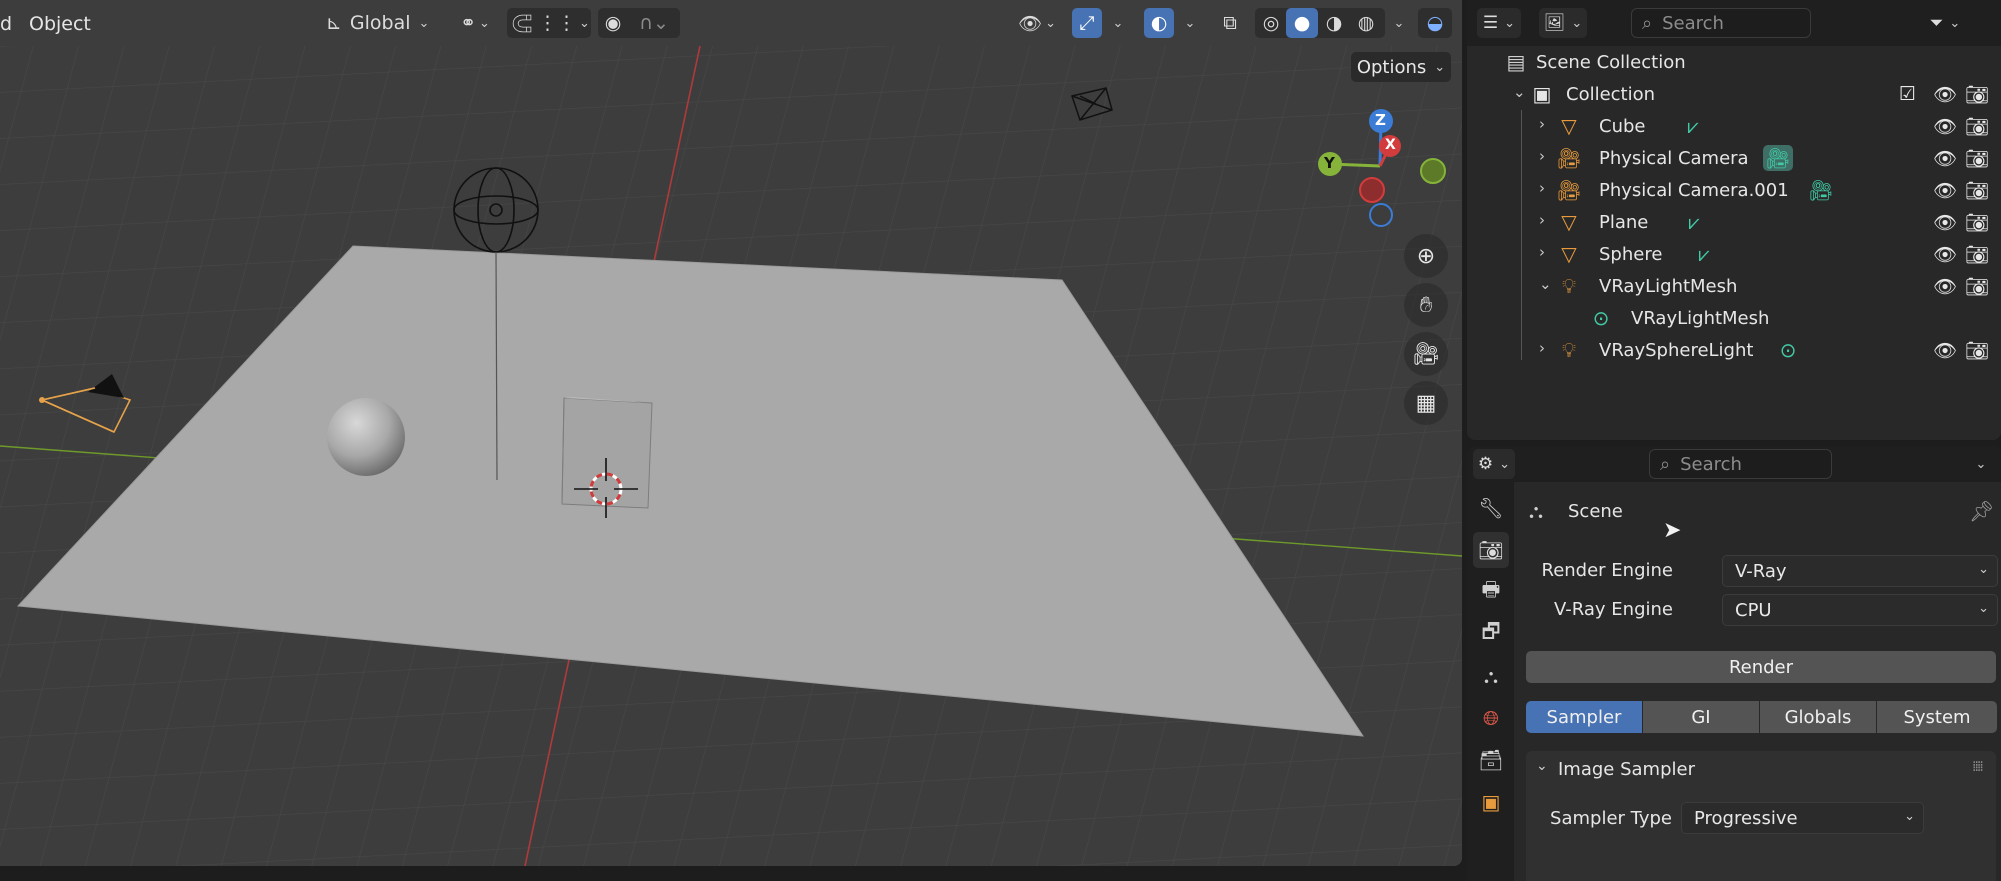 Image resolution: width=2001 pixels, height=881 pixels. Describe the element at coordinates (1734, 318) in the screenshot. I see `outliner-item-vraylightmesh-data: ⊙ VRayLightMesh` at that location.